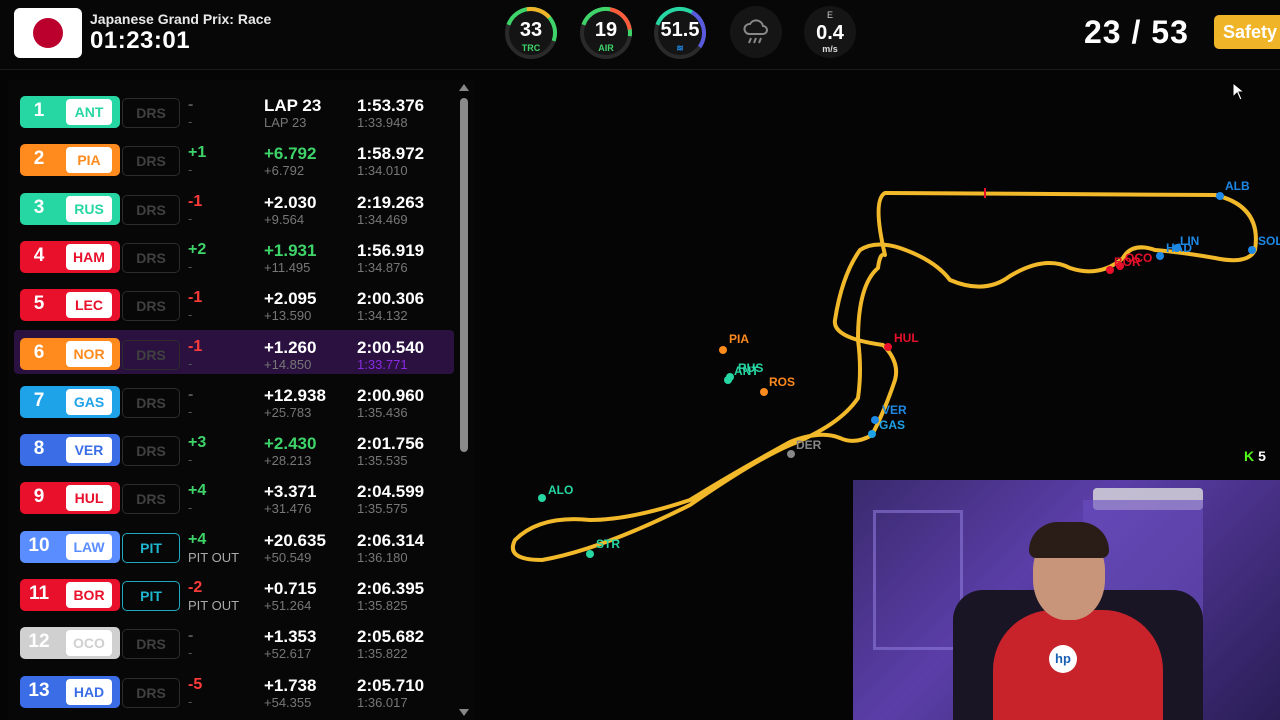  What do you see at coordinates (214, 557) in the screenshot?
I see `pit-status: PIT OUT` at bounding box center [214, 557].